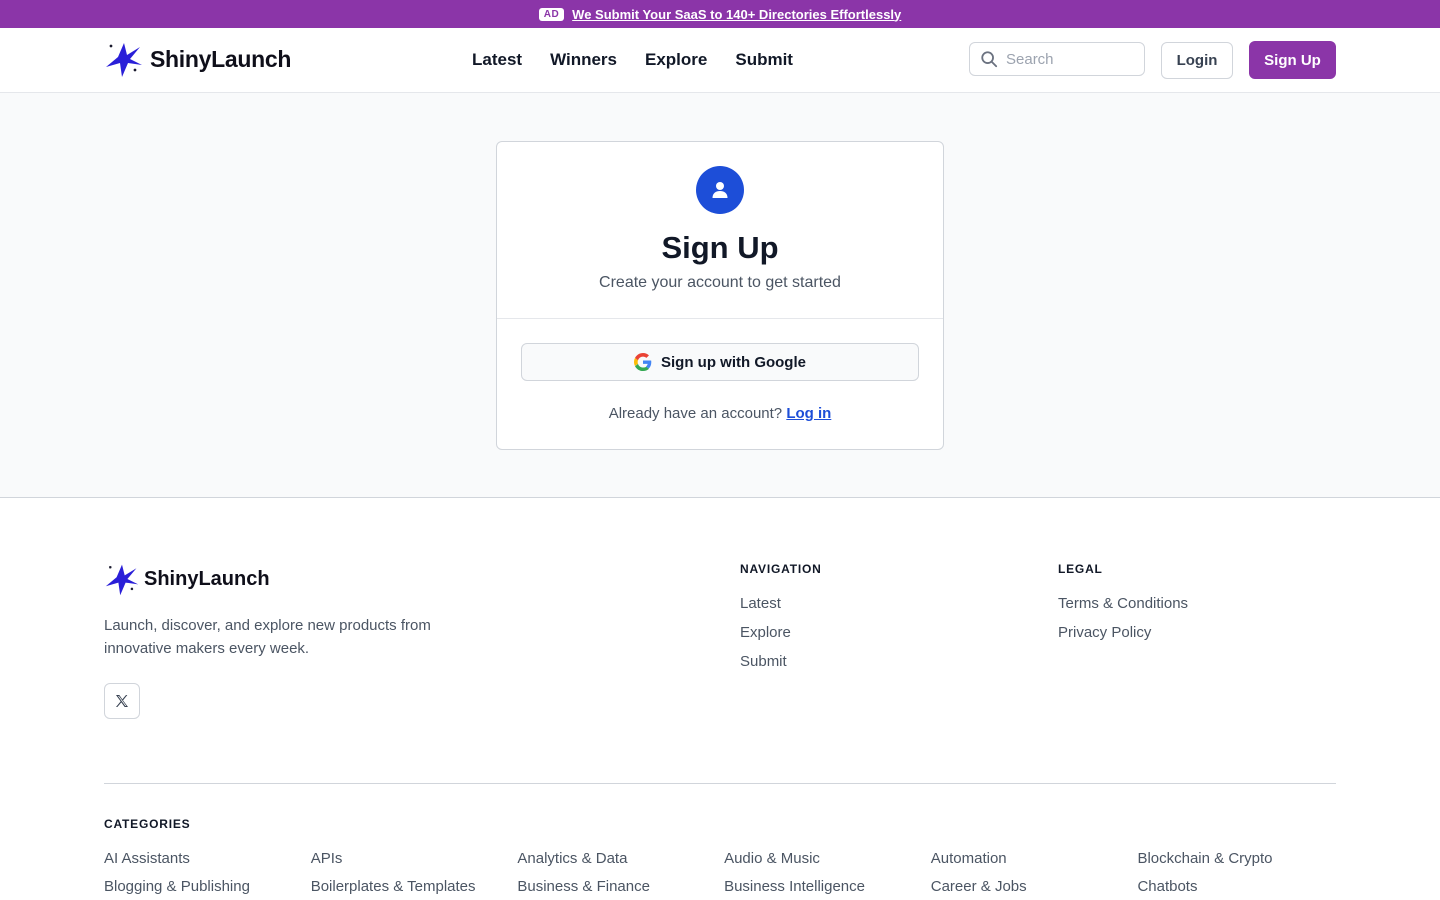  Describe the element at coordinates (720, 247) in the screenshot. I see `card-title: Sign Up` at that location.